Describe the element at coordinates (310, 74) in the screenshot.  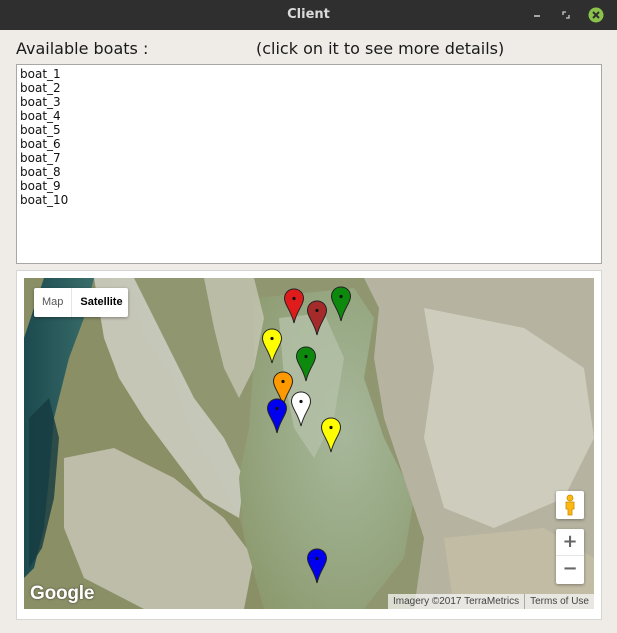
I see `boat-list-item: boat_1` at that location.